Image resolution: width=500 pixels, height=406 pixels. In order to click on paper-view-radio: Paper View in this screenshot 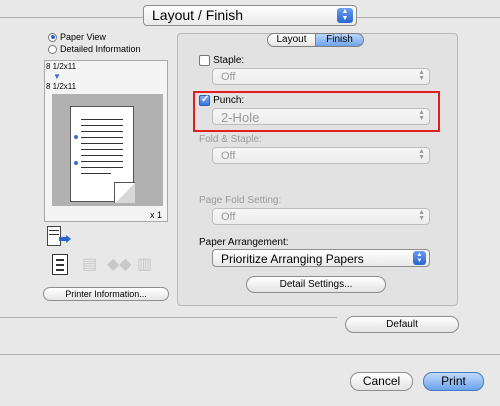, I will do `click(77, 37)`.